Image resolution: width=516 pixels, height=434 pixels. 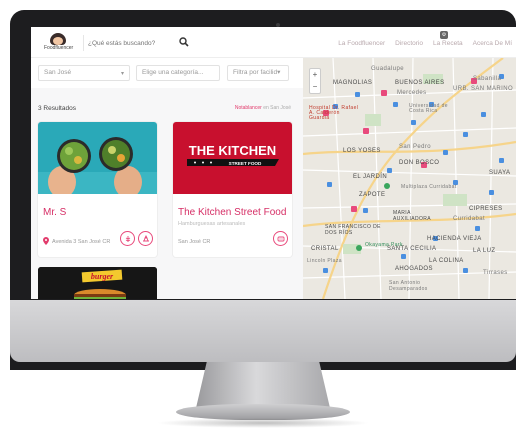 What do you see at coordinates (408, 286) in the screenshot?
I see `map-label: San Antonio Desamparados` at bounding box center [408, 286].